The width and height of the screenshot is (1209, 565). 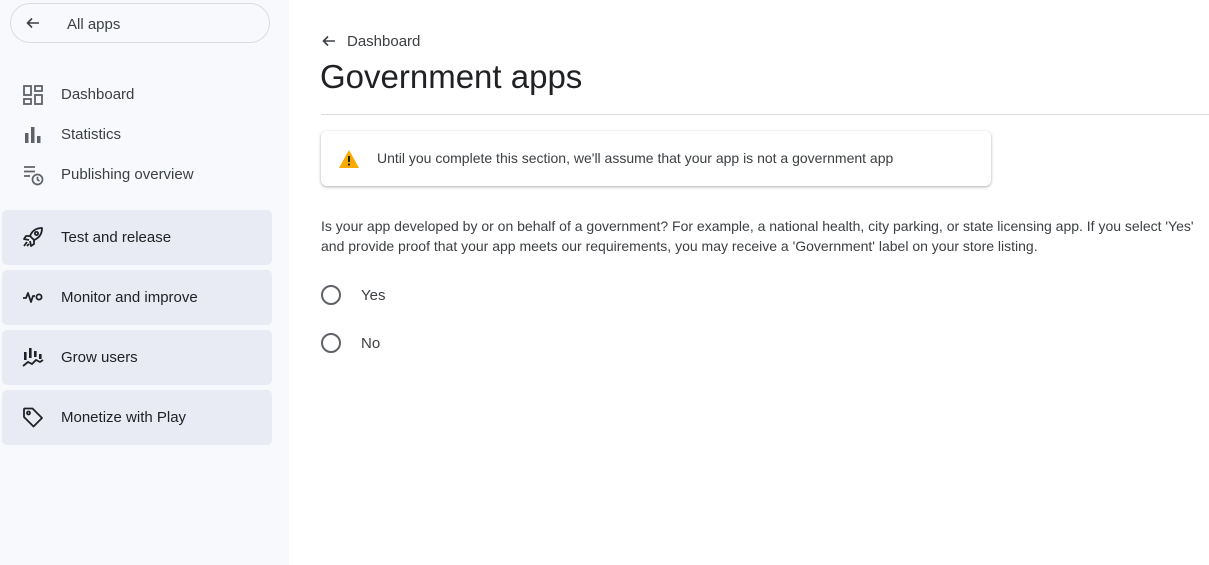 I want to click on radio-option-no: No, so click(x=350, y=343).